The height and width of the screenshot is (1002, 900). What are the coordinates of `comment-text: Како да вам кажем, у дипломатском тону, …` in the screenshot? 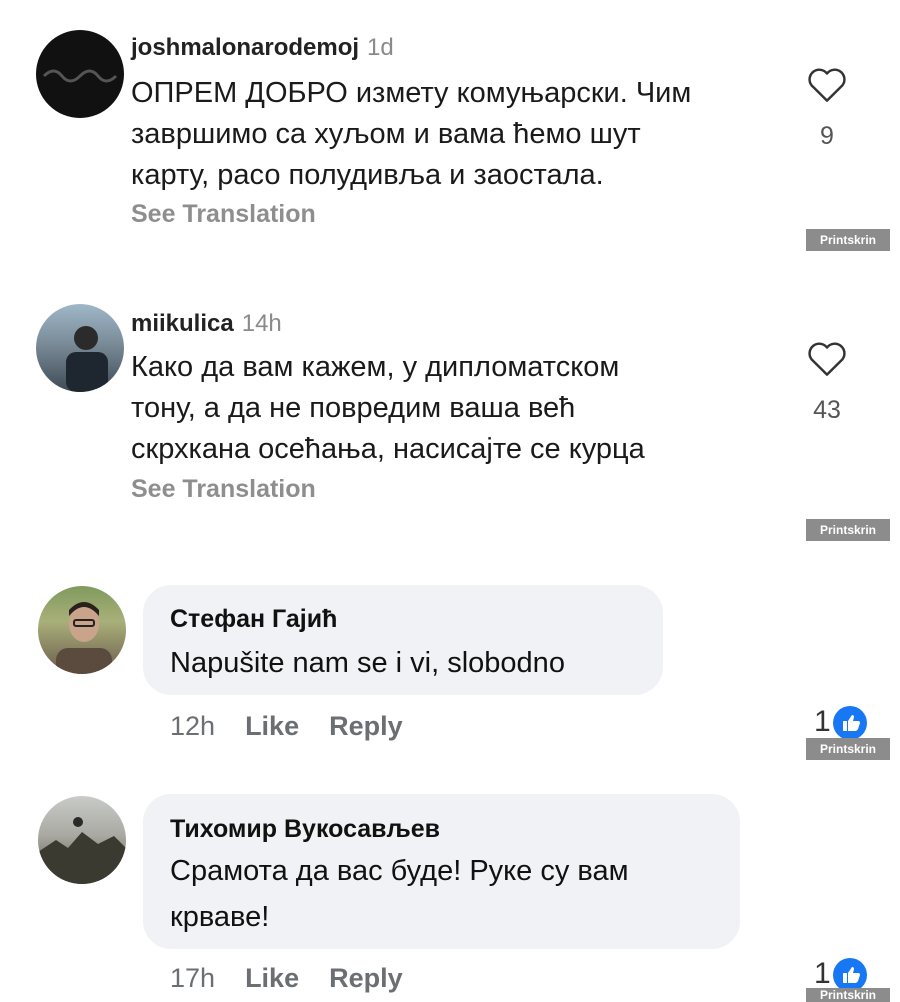 It's located at (461, 408).